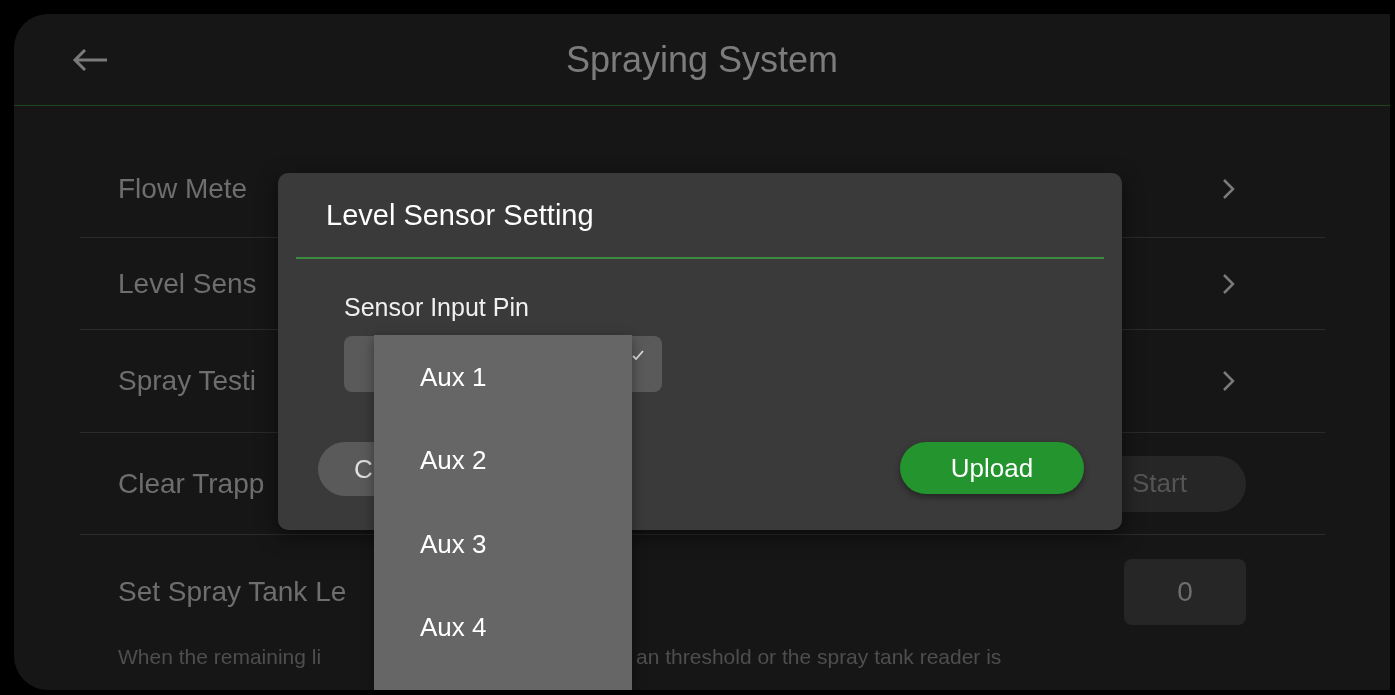  Describe the element at coordinates (460, 215) in the screenshot. I see `dialog-title: Level Sensor Setting` at that location.